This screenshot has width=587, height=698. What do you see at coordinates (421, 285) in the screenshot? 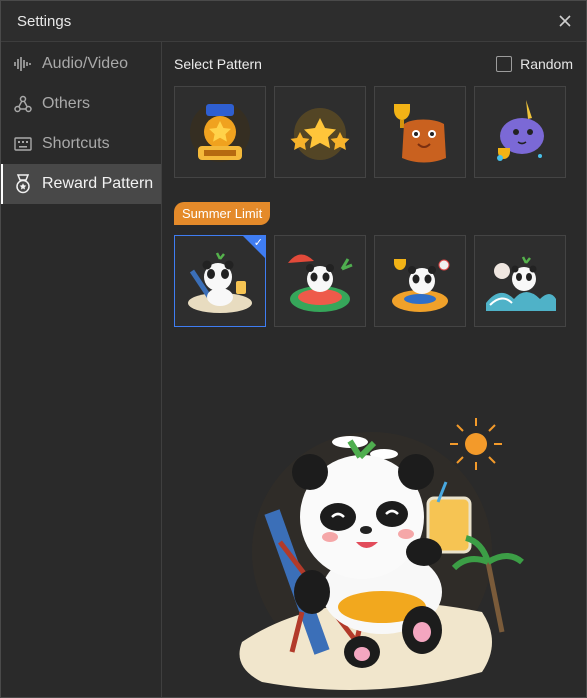
I see `panda-swim-ring-image` at bounding box center [421, 285].